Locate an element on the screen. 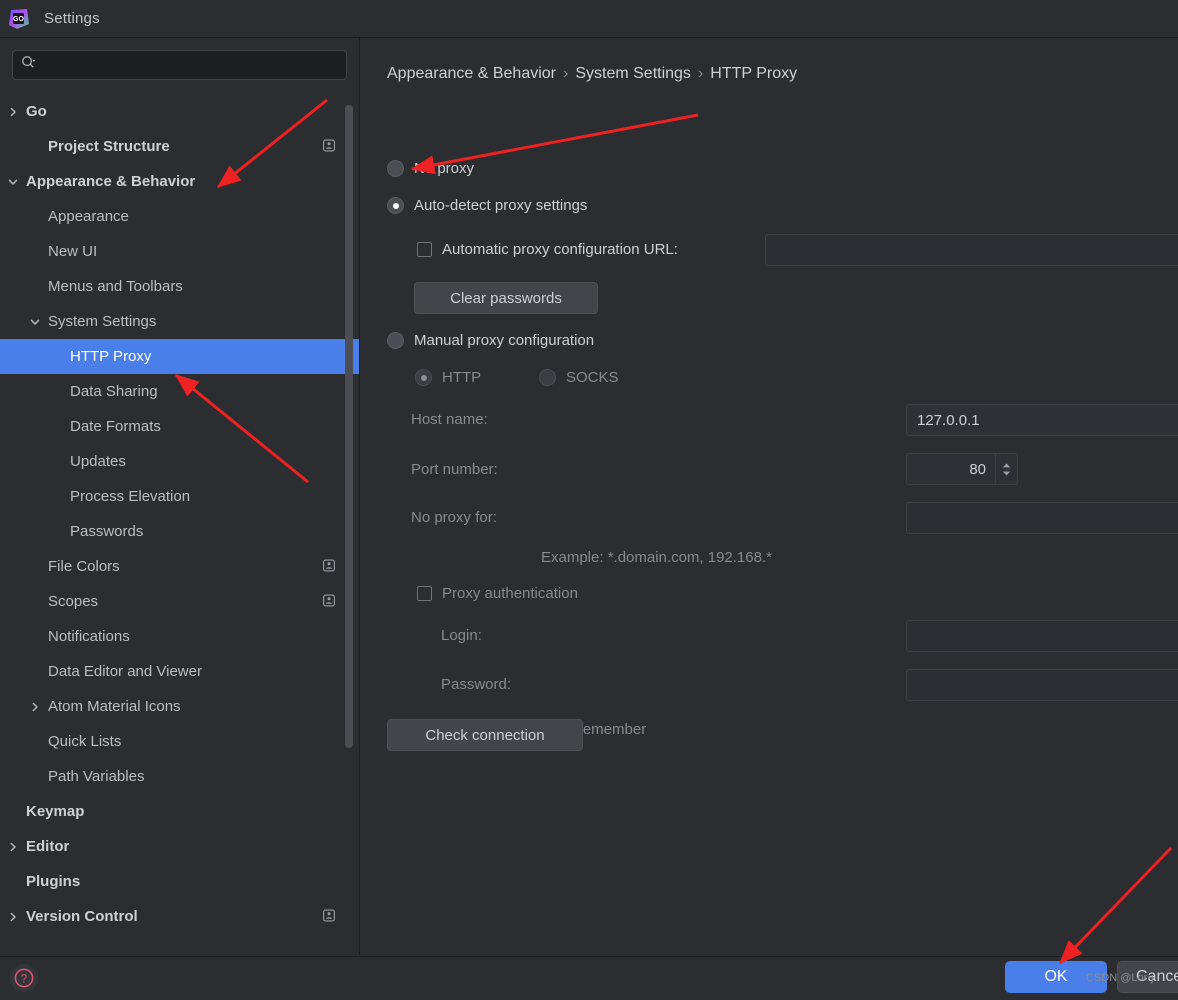 This screenshot has width=1178, height=1000. chevron-up-icon is located at coordinates (1006, 465).